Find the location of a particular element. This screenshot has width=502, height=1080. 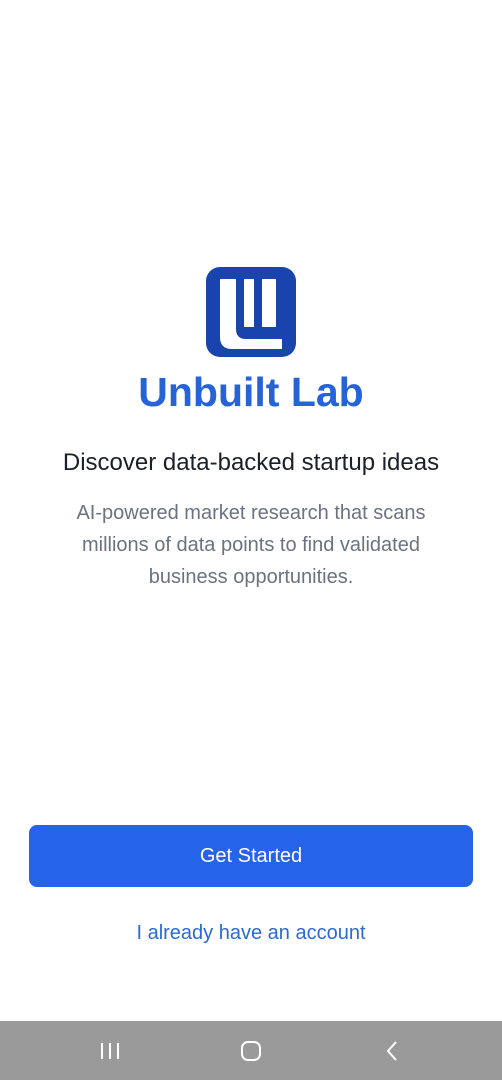

app-name: Unbuilt Lab is located at coordinates (251, 392).